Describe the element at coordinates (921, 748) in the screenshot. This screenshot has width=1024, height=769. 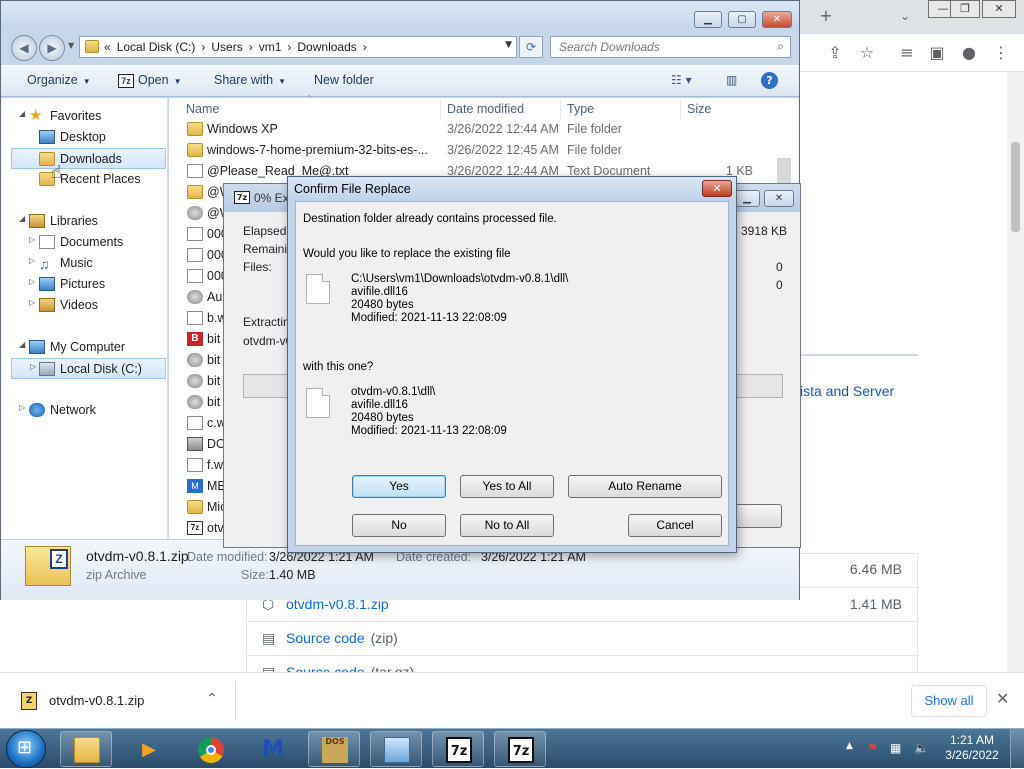
I see `volume-icon: 🔈` at that location.